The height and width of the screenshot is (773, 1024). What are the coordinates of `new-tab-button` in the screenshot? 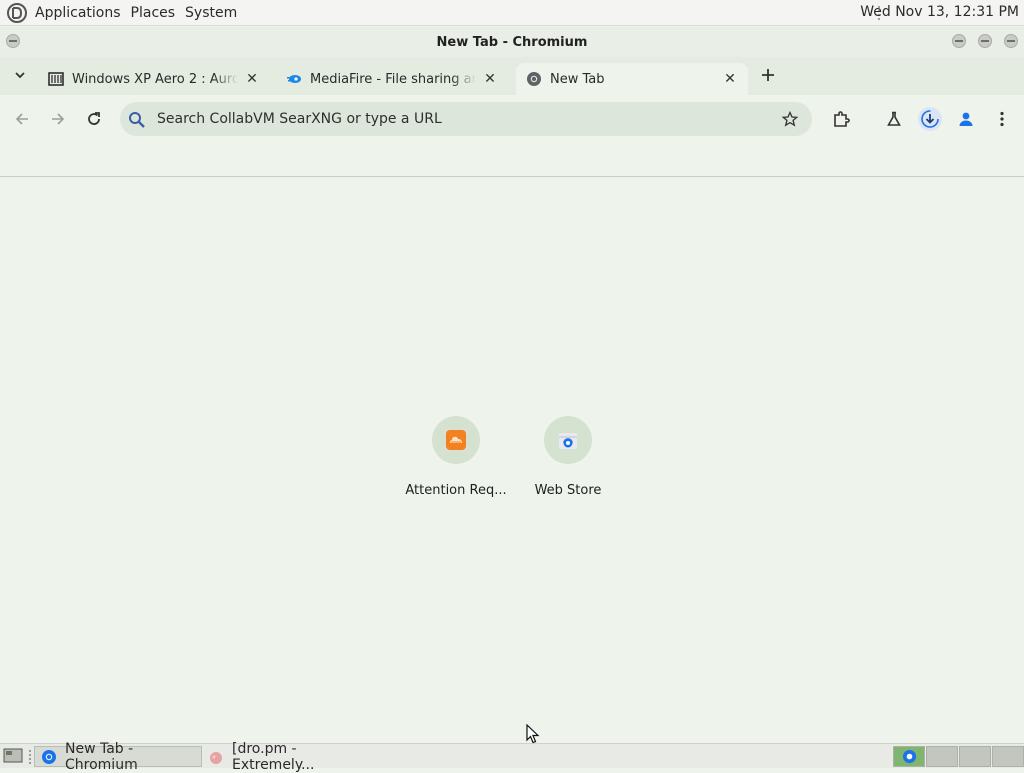 It's located at (768, 75).